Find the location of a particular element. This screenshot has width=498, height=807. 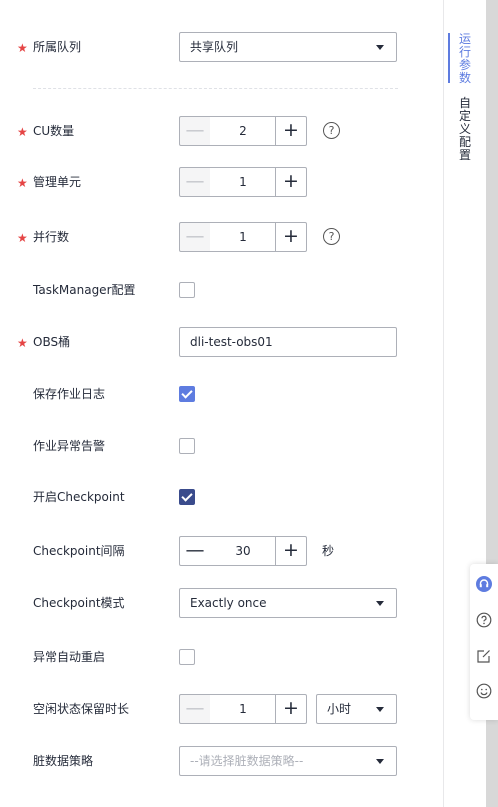

checkpoint-interval-input: 30 is located at coordinates (243, 551).